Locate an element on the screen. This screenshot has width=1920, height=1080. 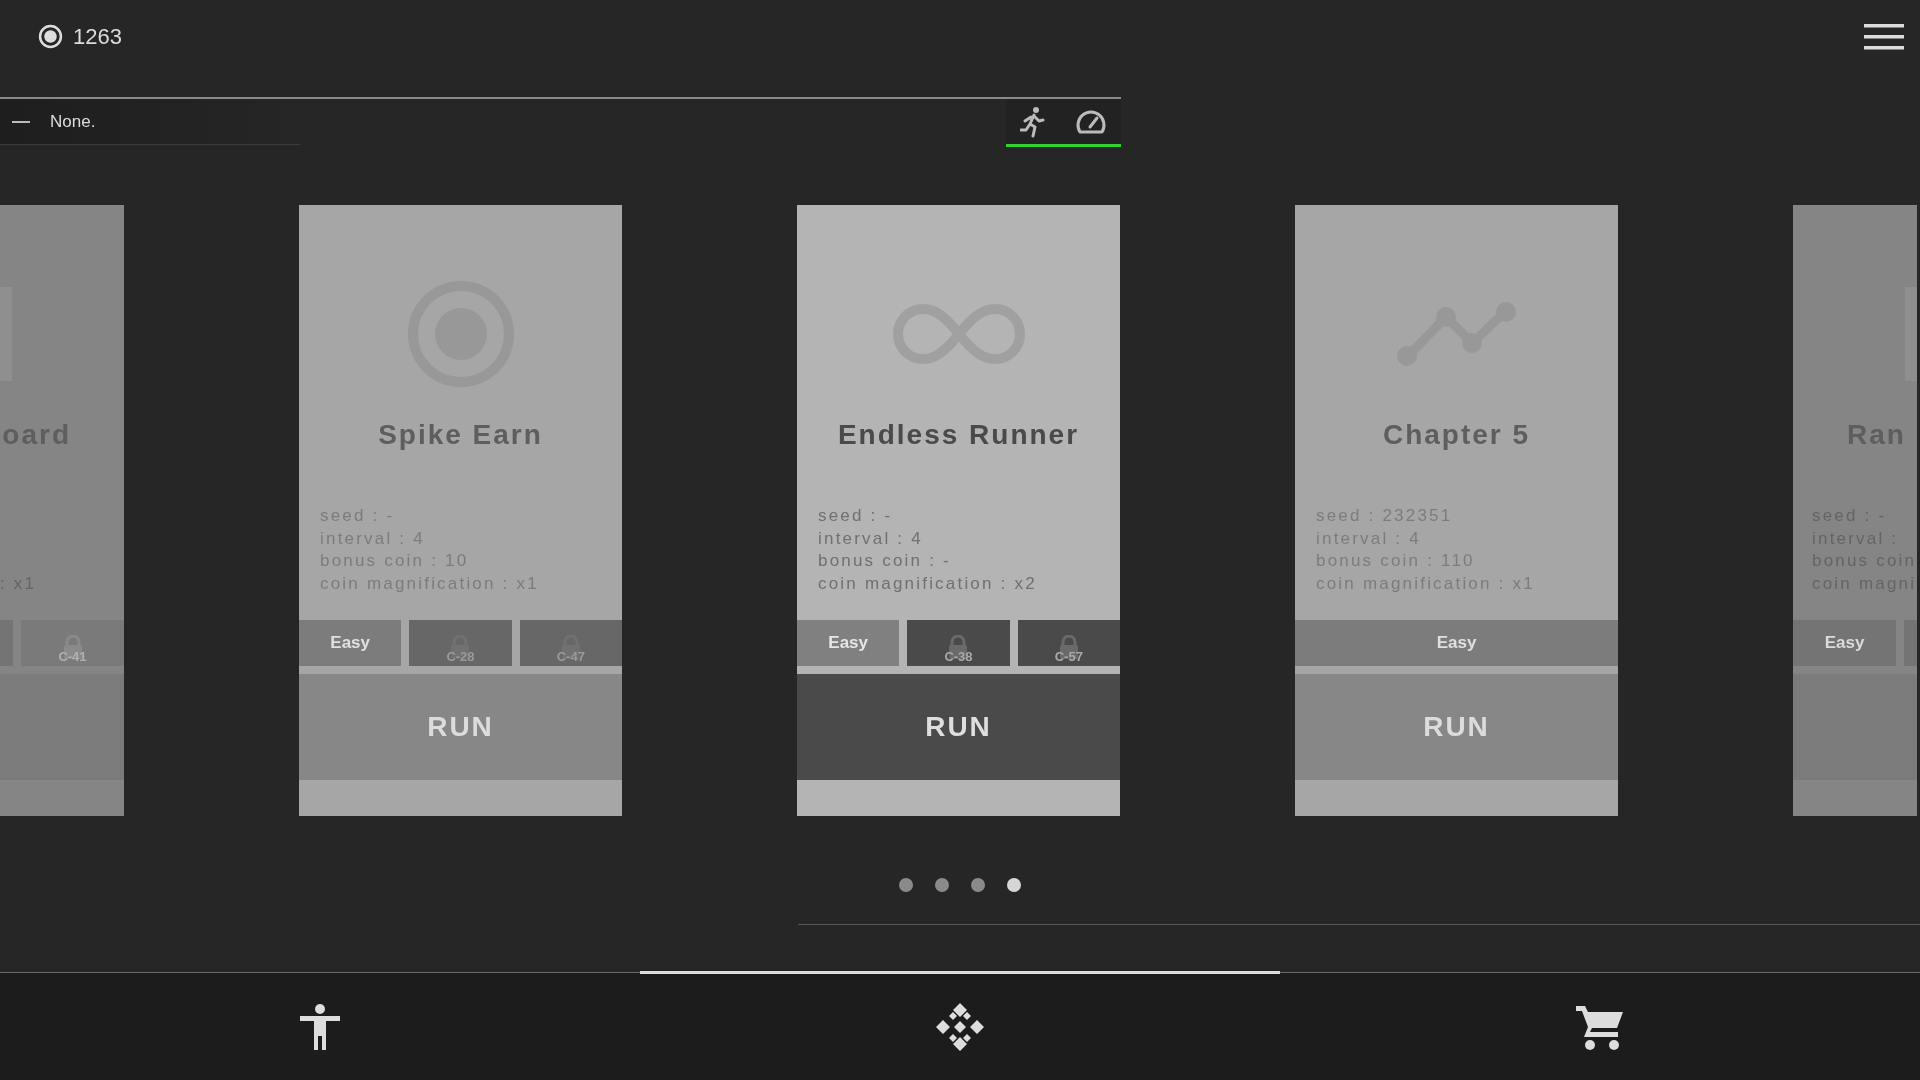
level-title: Endless Runner is located at coordinates (958, 435).